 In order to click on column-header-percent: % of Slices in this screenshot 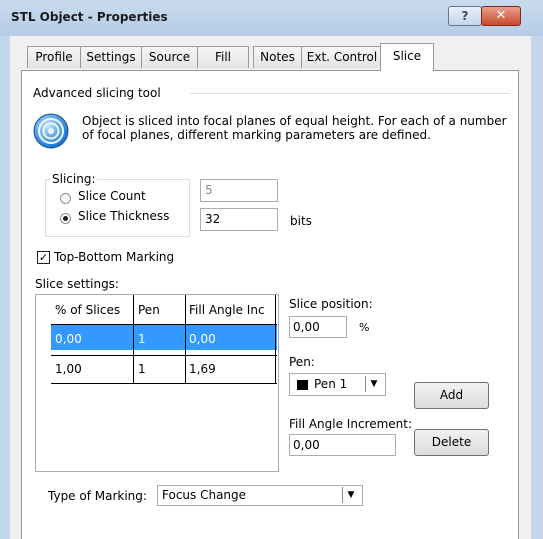, I will do `click(87, 310)`.